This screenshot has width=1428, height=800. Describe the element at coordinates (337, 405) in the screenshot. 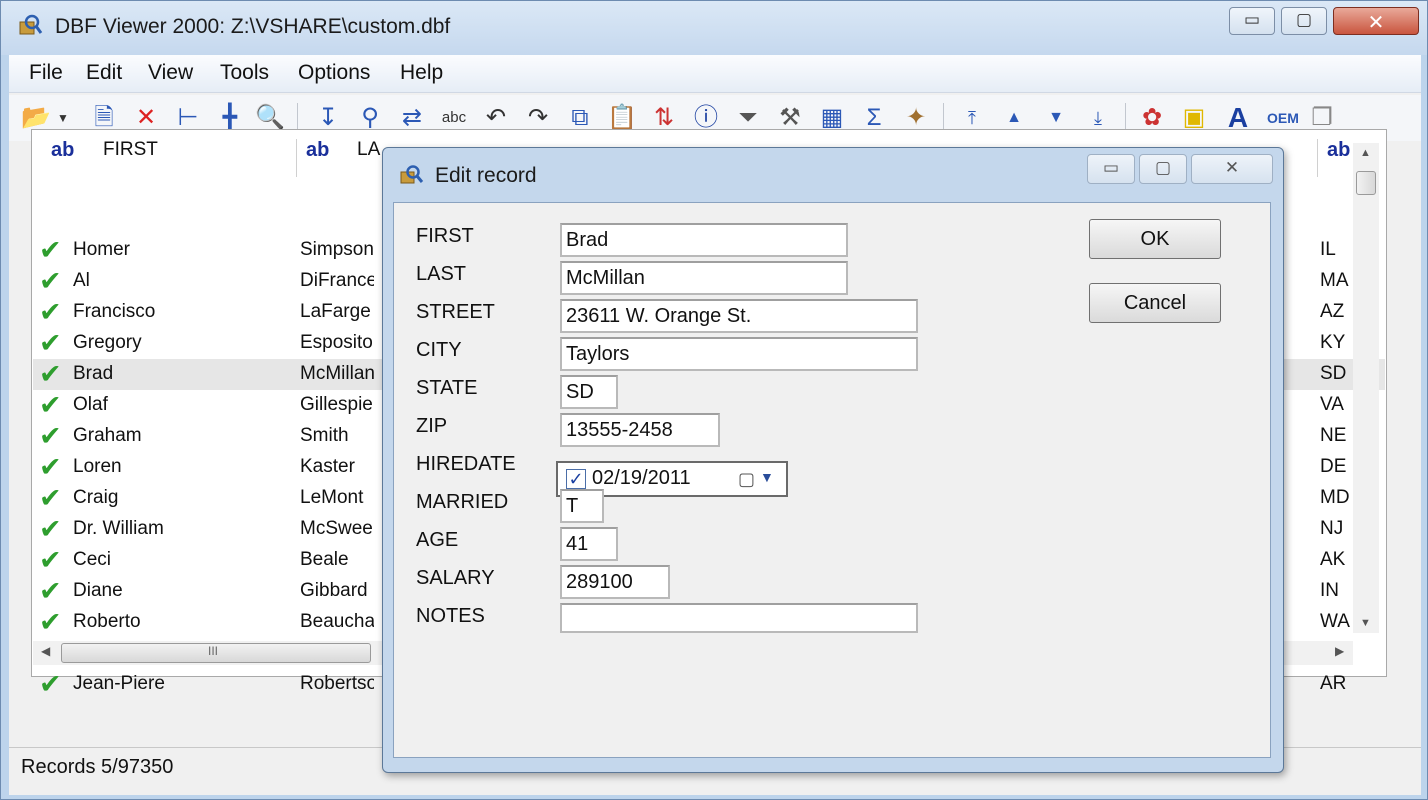

I see `cell-last: Gillespie` at that location.